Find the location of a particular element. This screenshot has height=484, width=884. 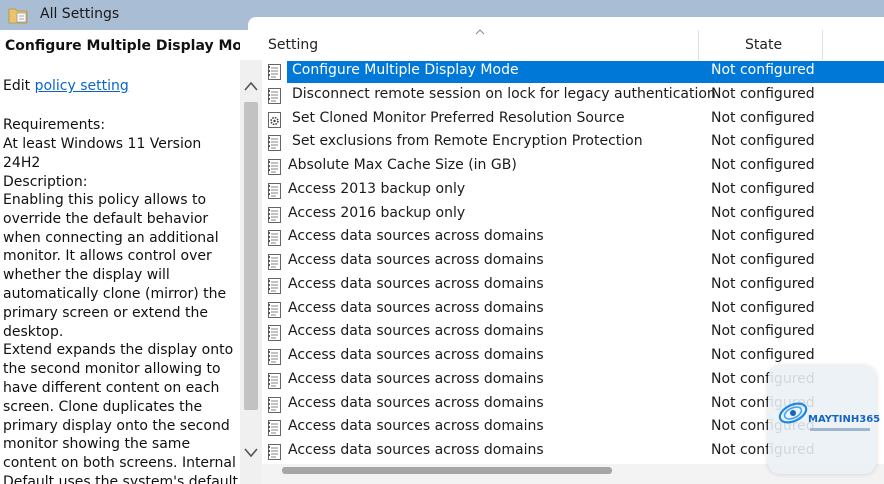

column-header-setting: Setting is located at coordinates (293, 45).